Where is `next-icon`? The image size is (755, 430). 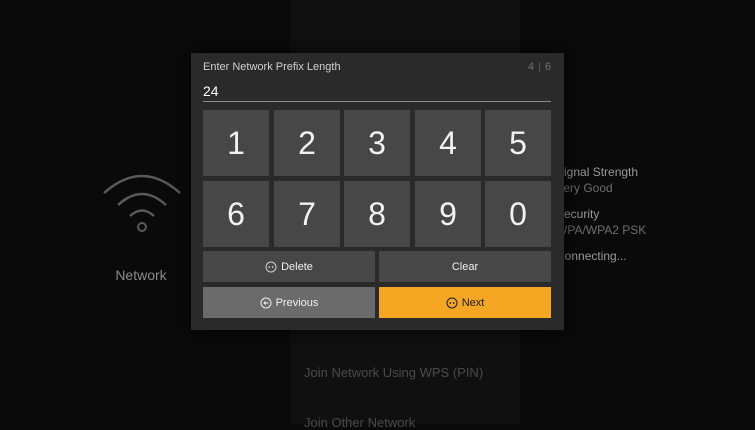
next-icon is located at coordinates (452, 303).